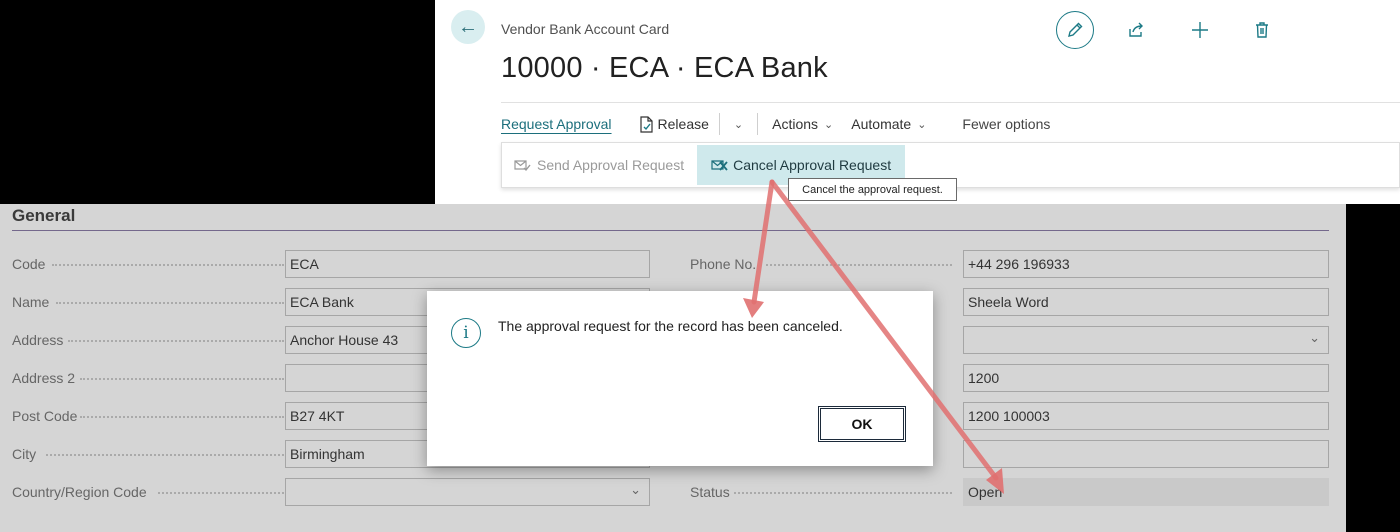 The height and width of the screenshot is (532, 1400). Describe the element at coordinates (872, 189) in the screenshot. I see `tooltip: Cancel the approval request.` at that location.